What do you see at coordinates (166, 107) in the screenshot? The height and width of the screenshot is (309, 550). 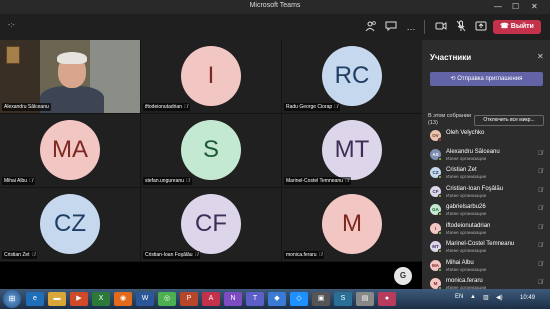 I see `participant-nametag: iftodeionutadrian 🎙̸` at bounding box center [166, 107].